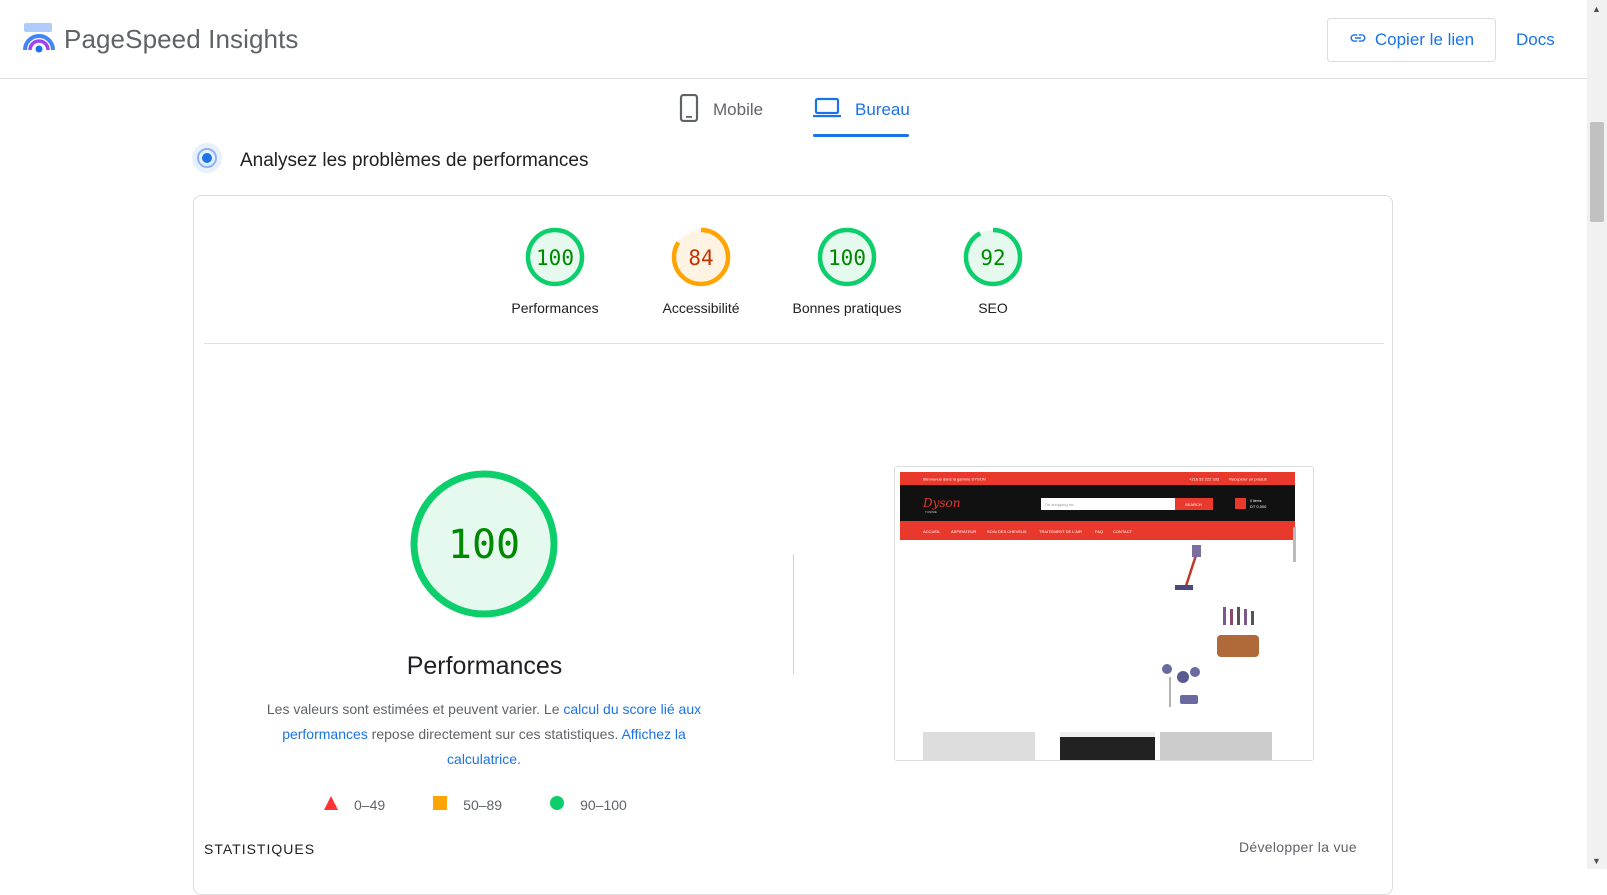 The width and height of the screenshot is (1607, 895). I want to click on diagnose-icon, so click(207, 160).